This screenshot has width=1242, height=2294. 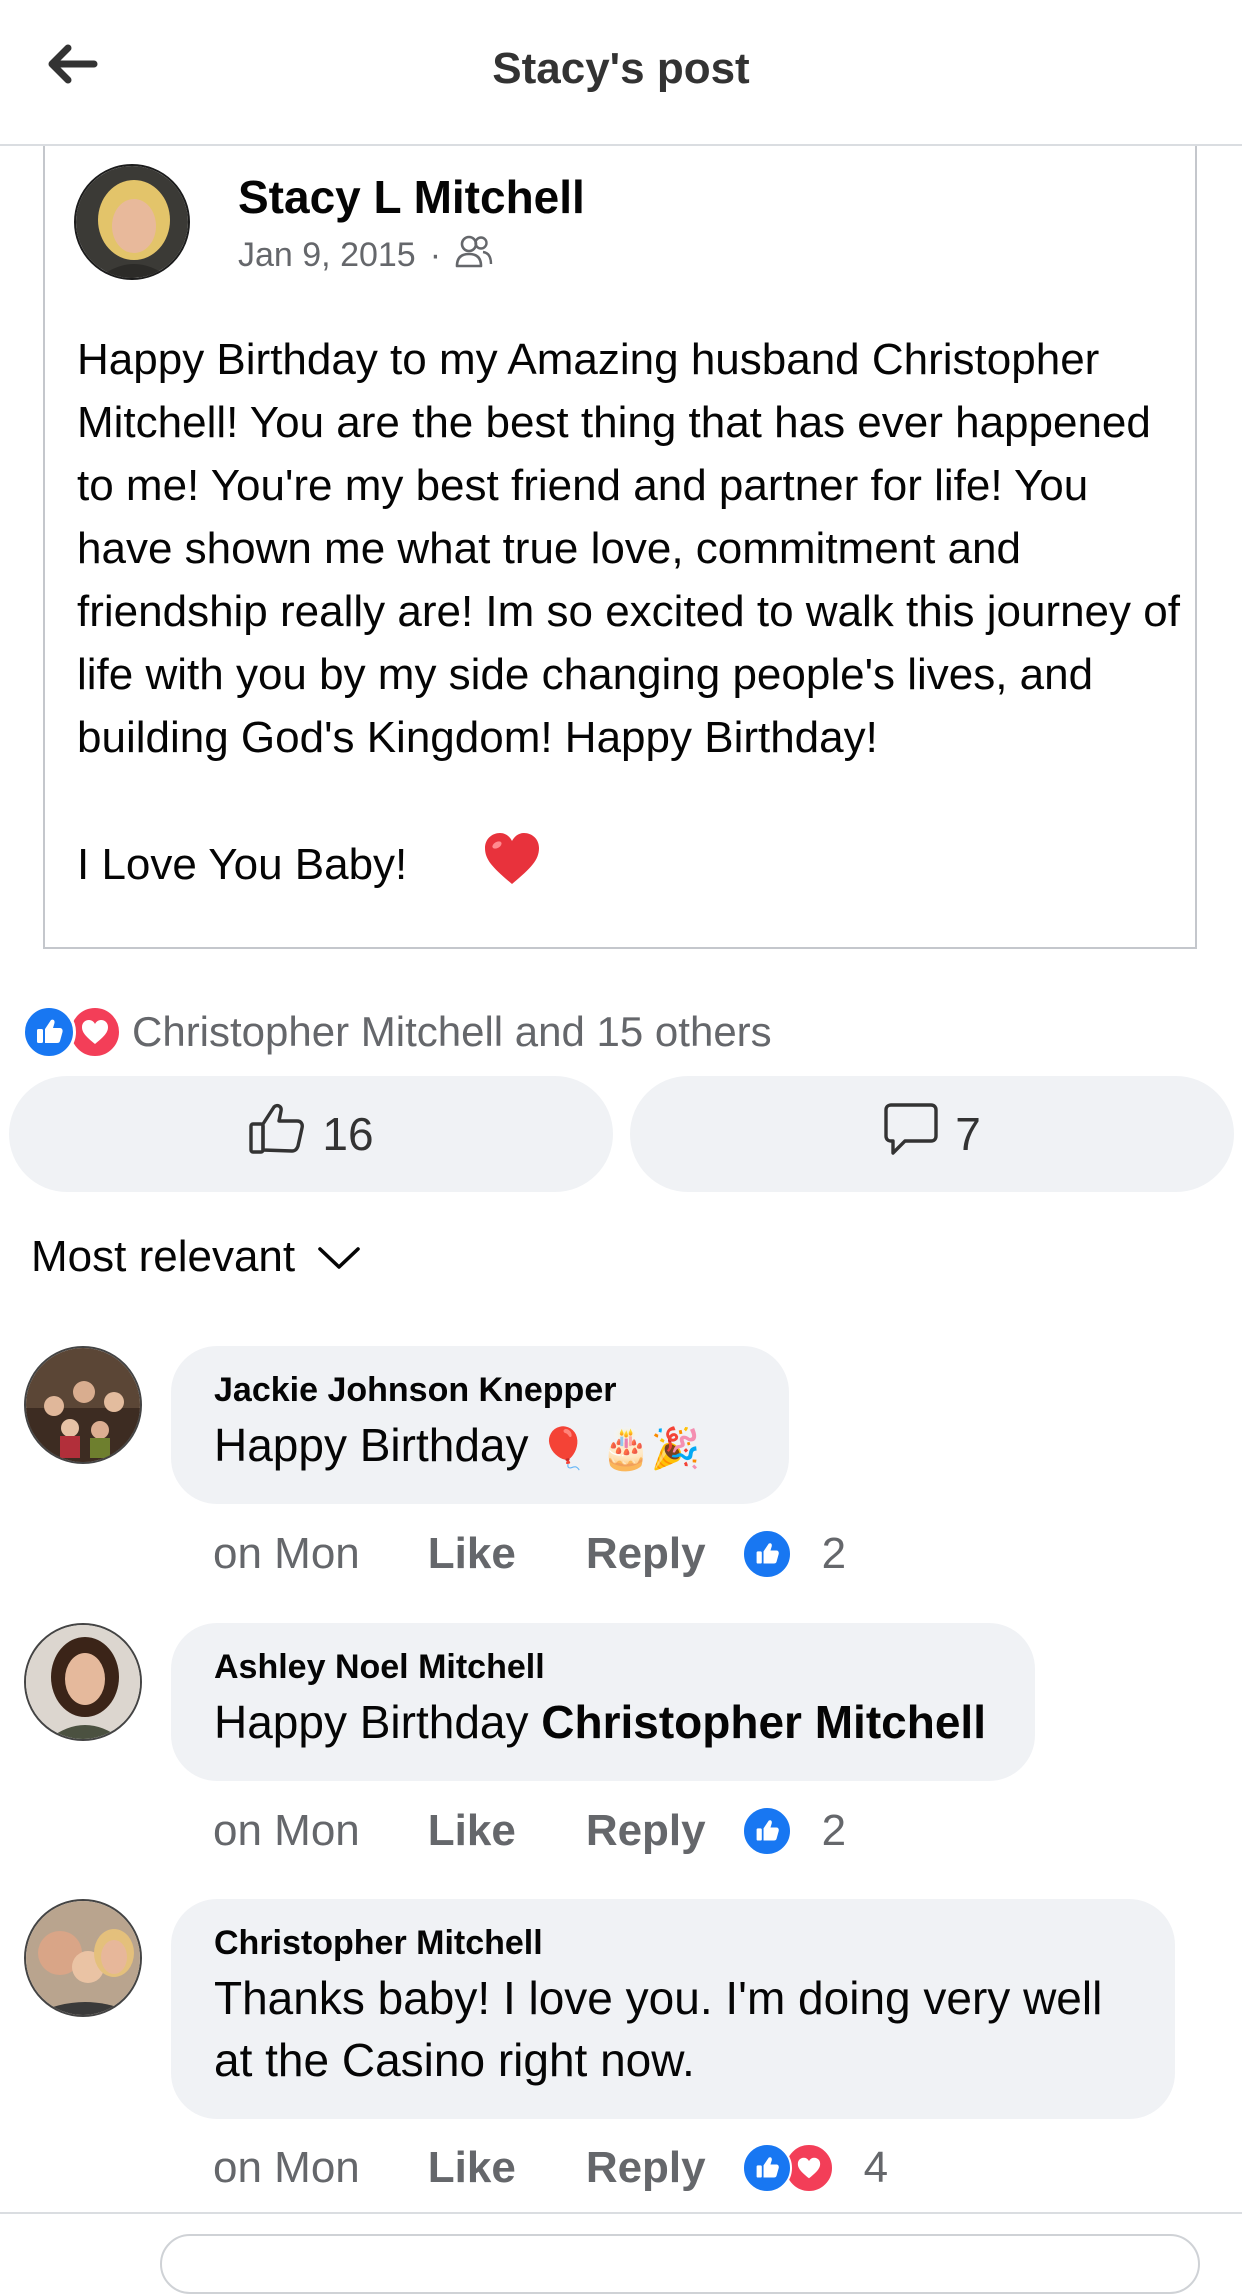 I want to click on comment-icon, so click(x=911, y=1134).